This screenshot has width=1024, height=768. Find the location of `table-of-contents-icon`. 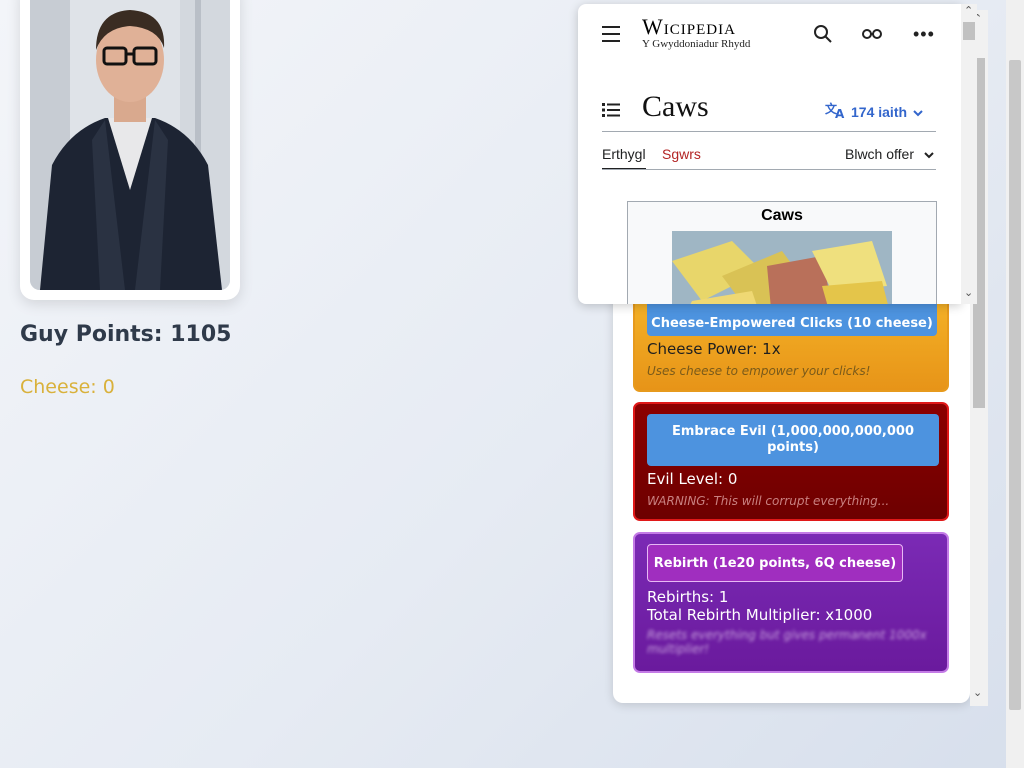

table-of-contents-icon is located at coordinates (611, 112).